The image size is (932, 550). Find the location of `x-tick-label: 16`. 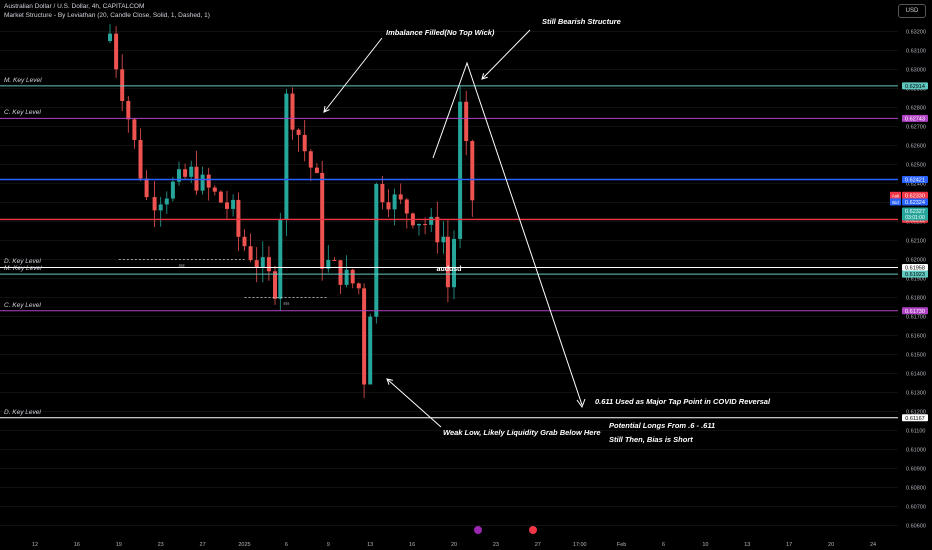

x-tick-label: 16 is located at coordinates (412, 545).